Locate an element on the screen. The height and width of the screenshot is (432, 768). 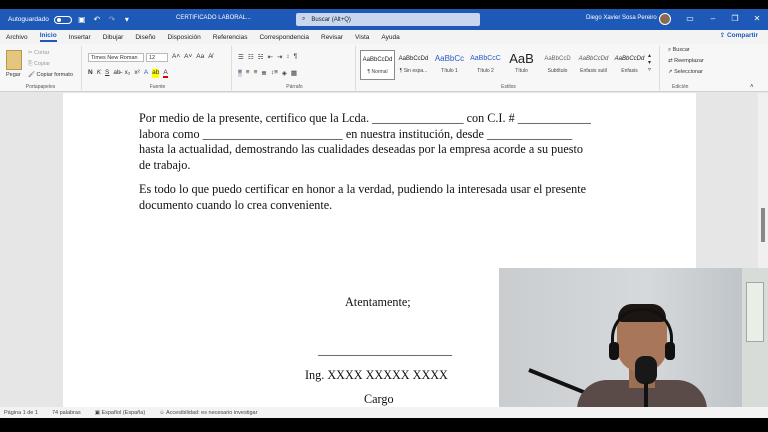
tab-inicio: Inicio is located at coordinates (48, 37).